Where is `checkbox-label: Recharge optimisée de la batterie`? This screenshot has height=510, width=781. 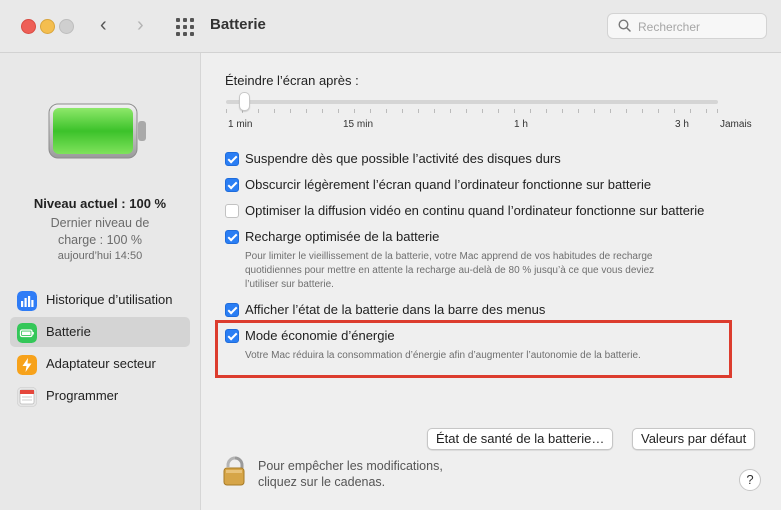 checkbox-label: Recharge optimisée de la batterie is located at coordinates (342, 236).